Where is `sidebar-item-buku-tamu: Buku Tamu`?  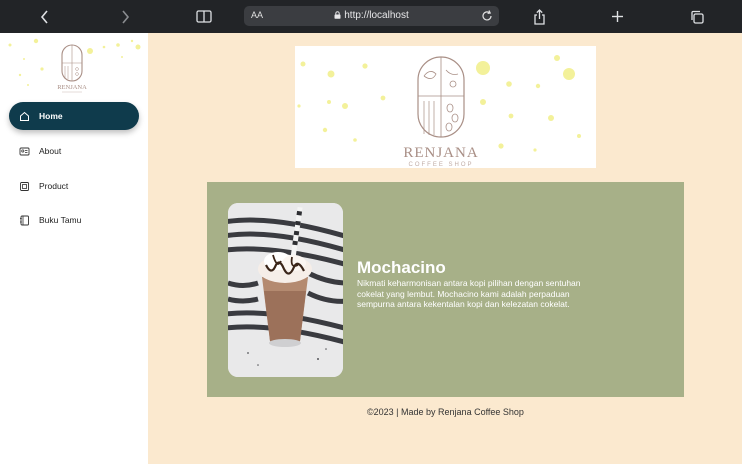 sidebar-item-buku-tamu: Buku Tamu is located at coordinates (74, 220).